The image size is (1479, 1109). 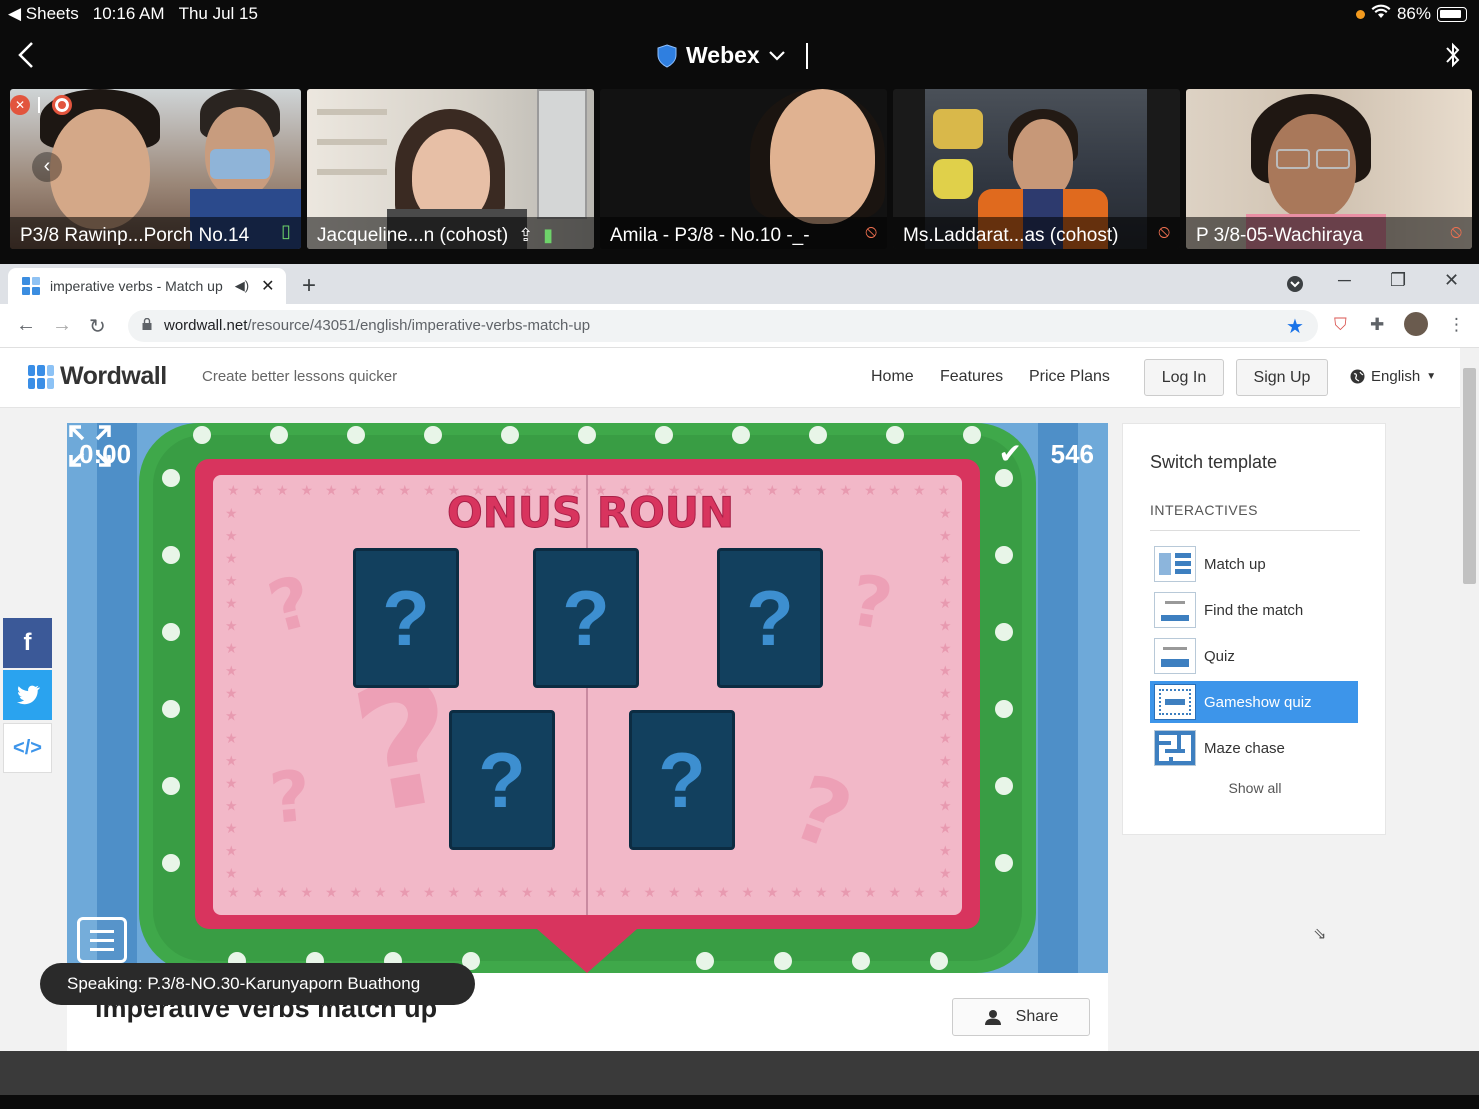 I want to click on browser-menu-icon: ⋮, so click(x=1456, y=325).